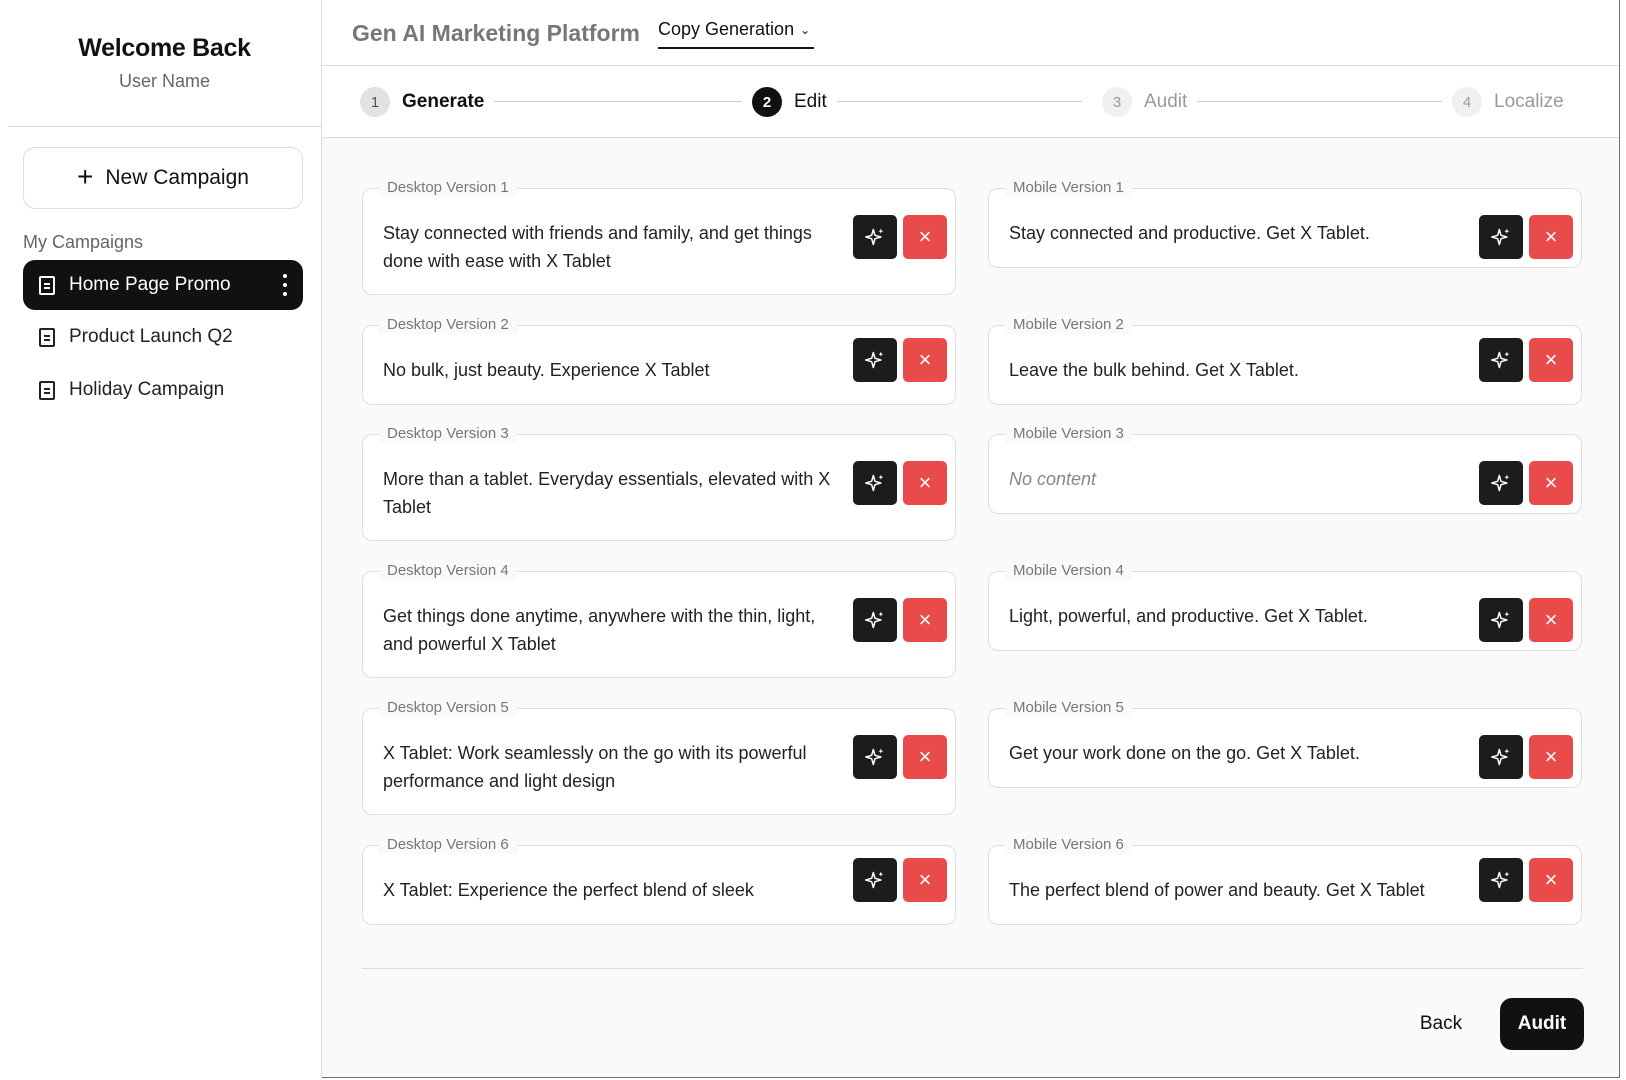 The image size is (1626, 1080). What do you see at coordinates (150, 284) in the screenshot?
I see `campaign-label: Home Page Promo` at bounding box center [150, 284].